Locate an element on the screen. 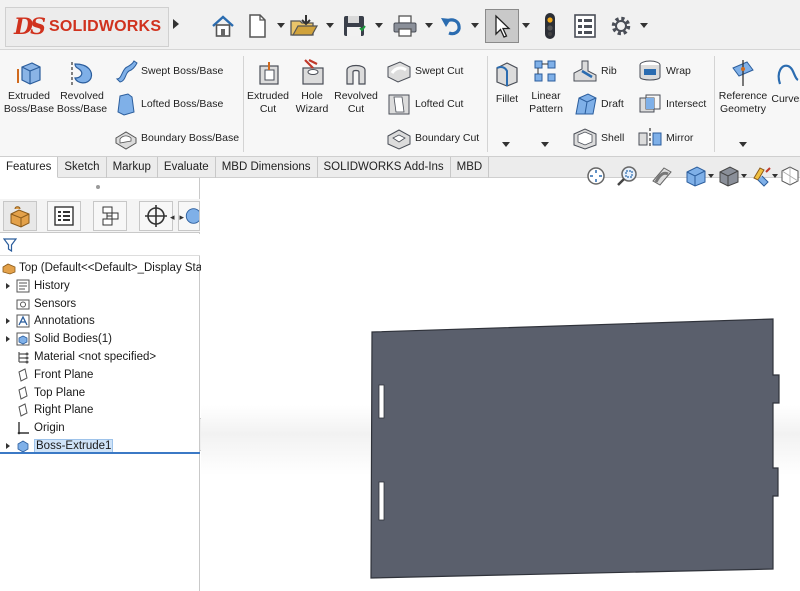  new-document-button is located at coordinates (257, 26).